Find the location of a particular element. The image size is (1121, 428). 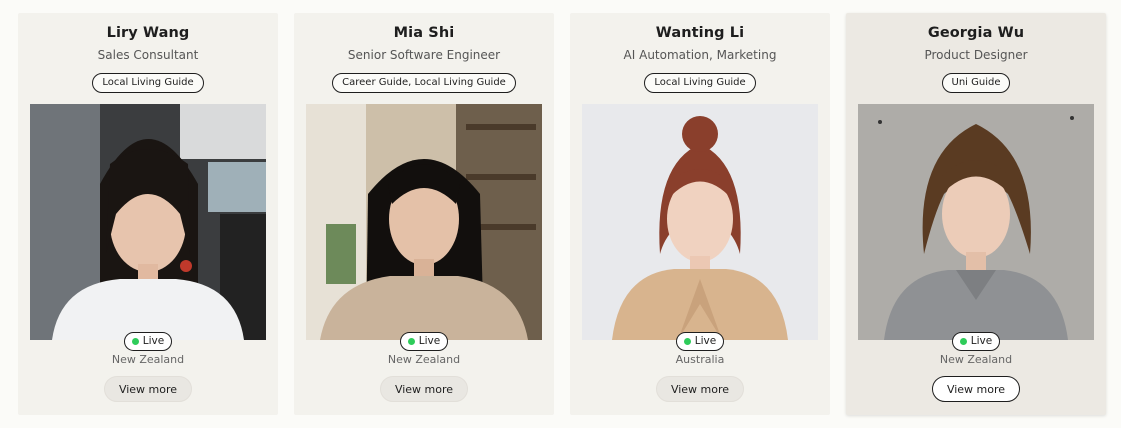

guide-role: Sales Consultant is located at coordinates (148, 55).